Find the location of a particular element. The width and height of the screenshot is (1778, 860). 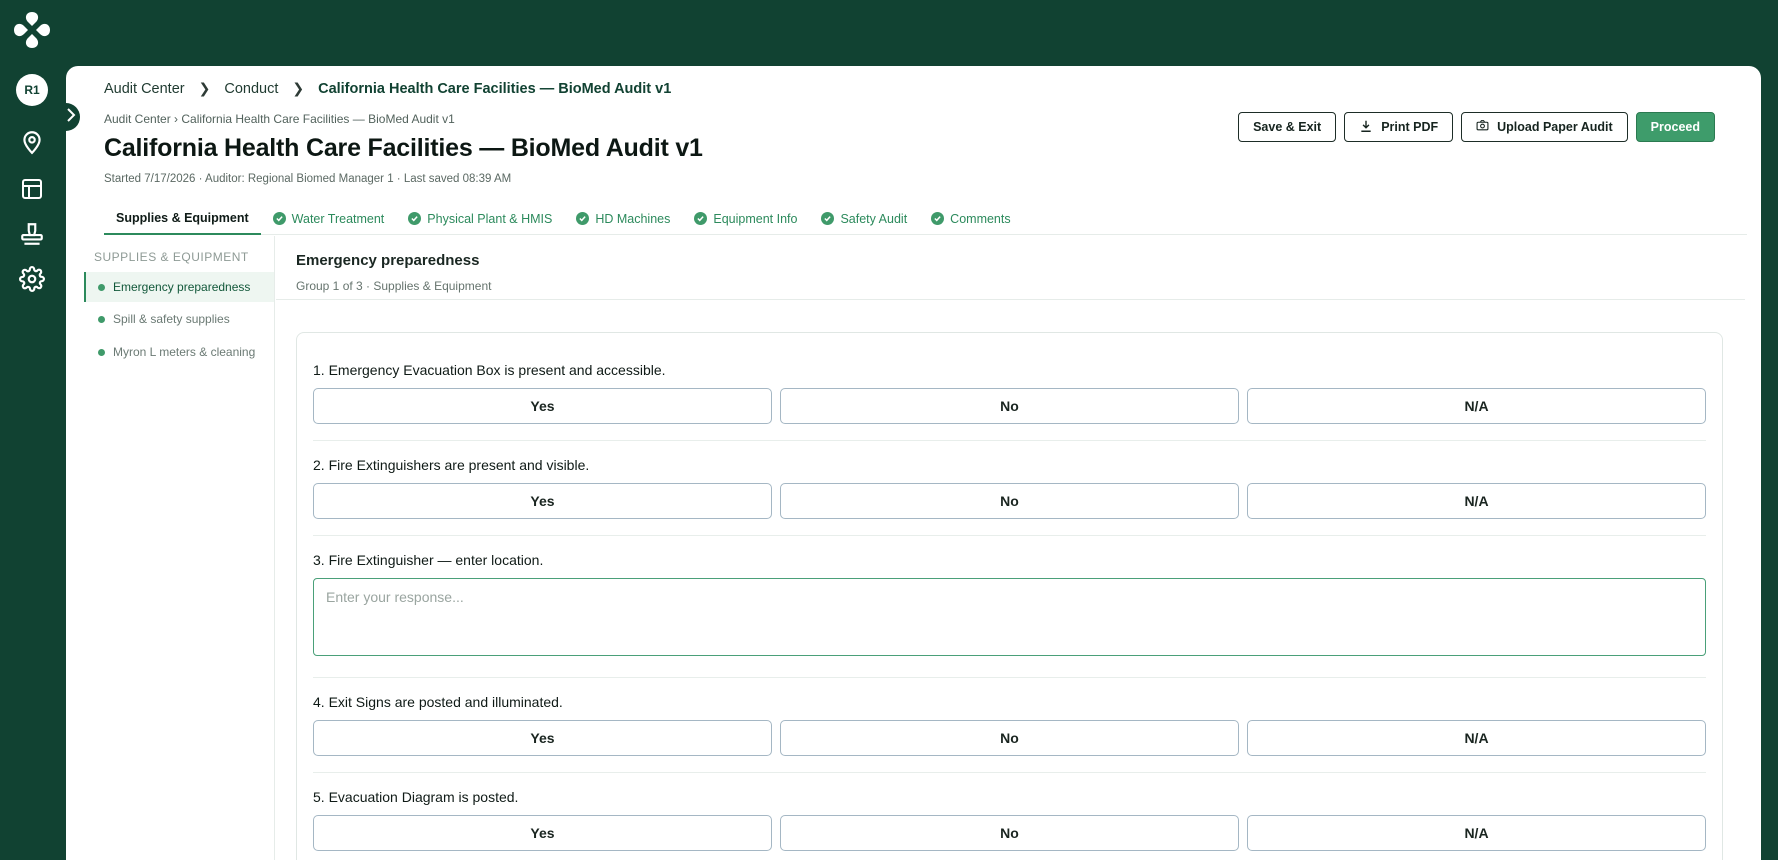

upload-paper-label: Upload Paper Audit is located at coordinates (1555, 127).